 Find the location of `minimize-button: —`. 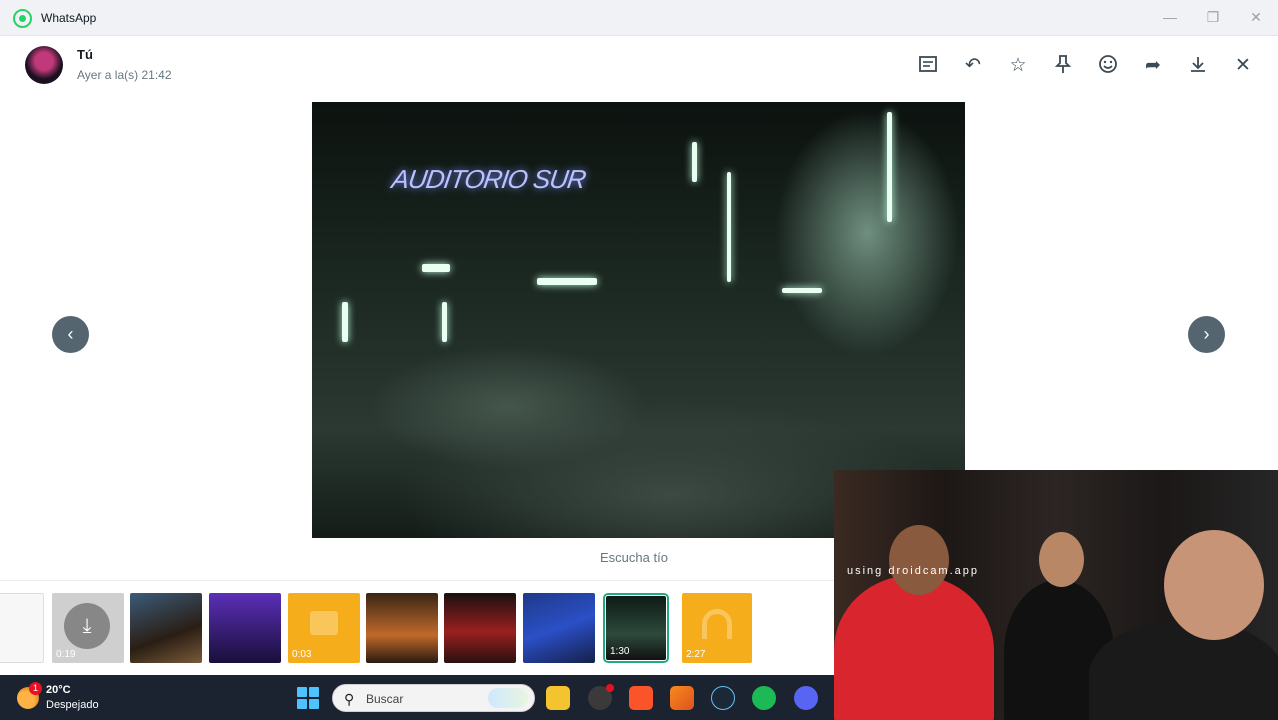

minimize-button: — is located at coordinates (1170, 17).